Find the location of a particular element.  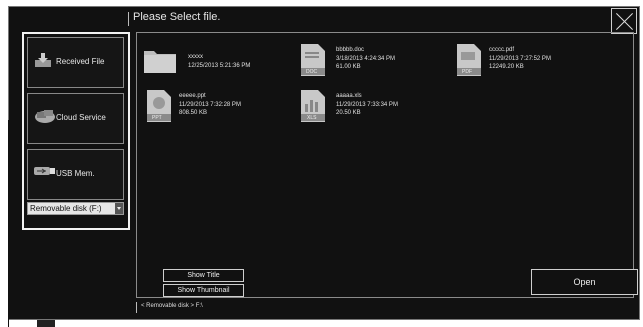

usb-memory-button: USB Mem. is located at coordinates (75, 174).